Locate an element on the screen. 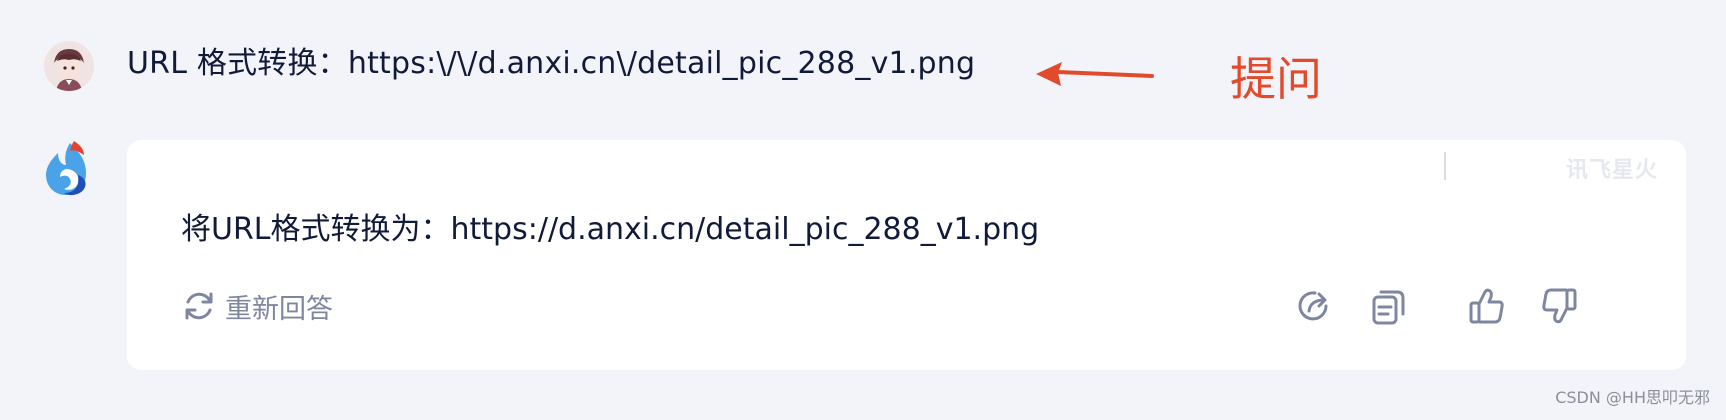  annotation-label: 提问 is located at coordinates (1276, 79).